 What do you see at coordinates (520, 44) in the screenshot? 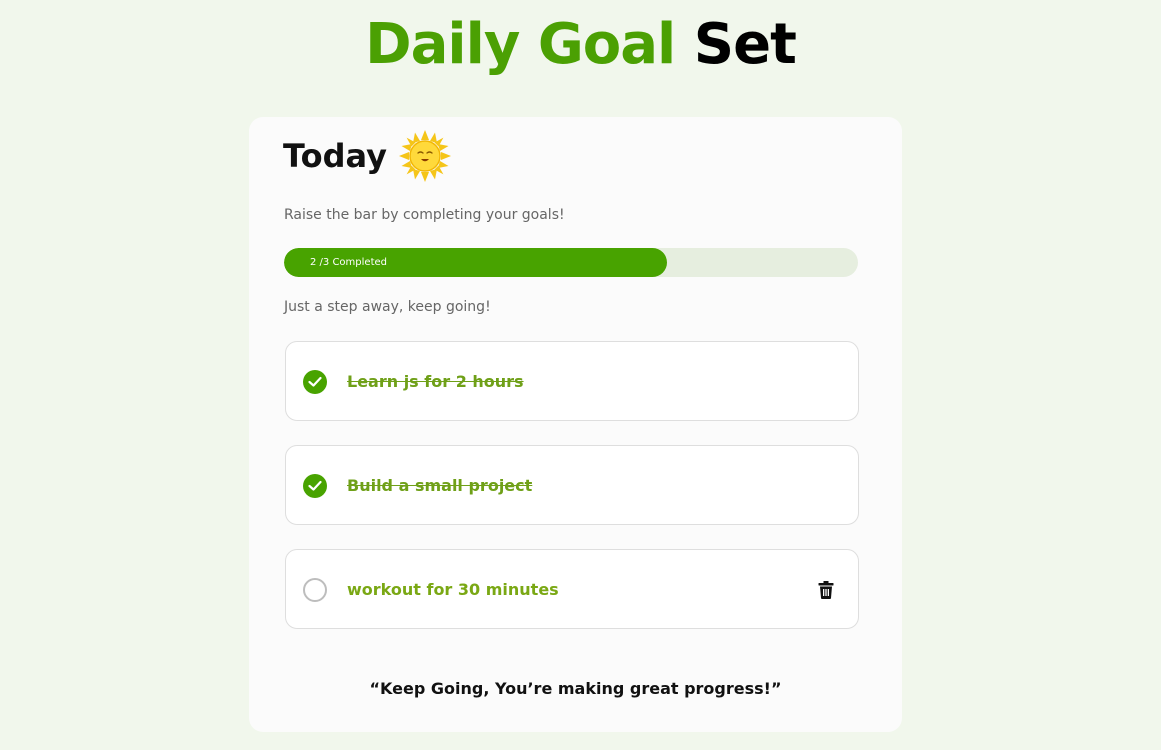
I see `page-title-accent: Daily Goal` at bounding box center [520, 44].